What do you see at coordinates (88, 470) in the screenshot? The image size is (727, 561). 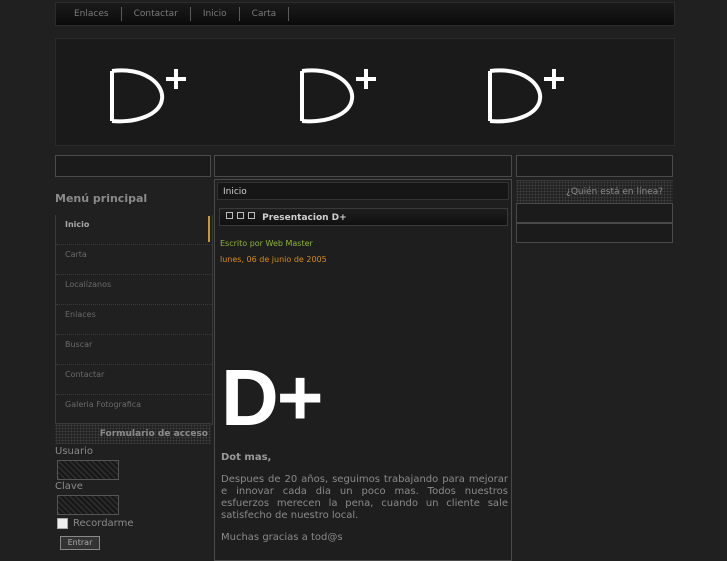 I see `username-input` at bounding box center [88, 470].